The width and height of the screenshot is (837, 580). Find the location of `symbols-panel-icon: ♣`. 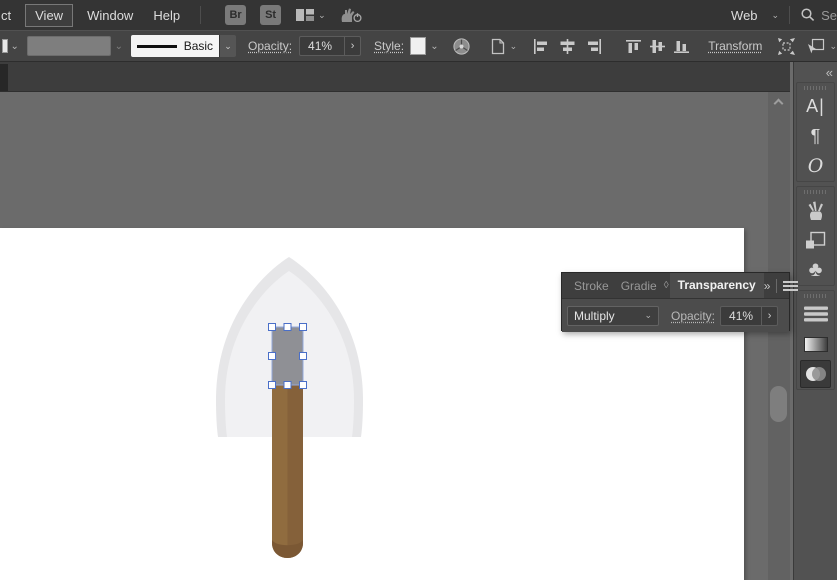

symbols-panel-icon: ♣ is located at coordinates (815, 269).